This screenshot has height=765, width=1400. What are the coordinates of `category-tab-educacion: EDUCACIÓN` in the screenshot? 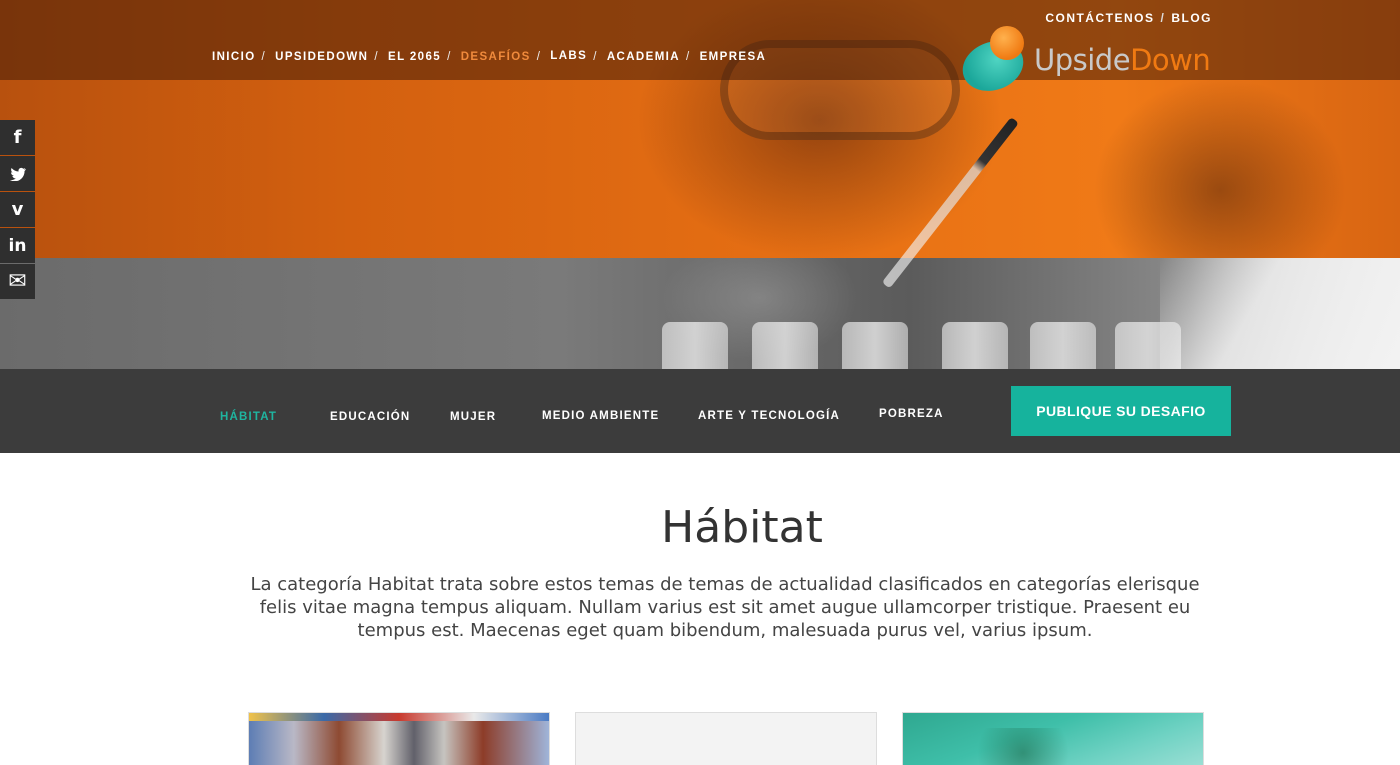 It's located at (370, 417).